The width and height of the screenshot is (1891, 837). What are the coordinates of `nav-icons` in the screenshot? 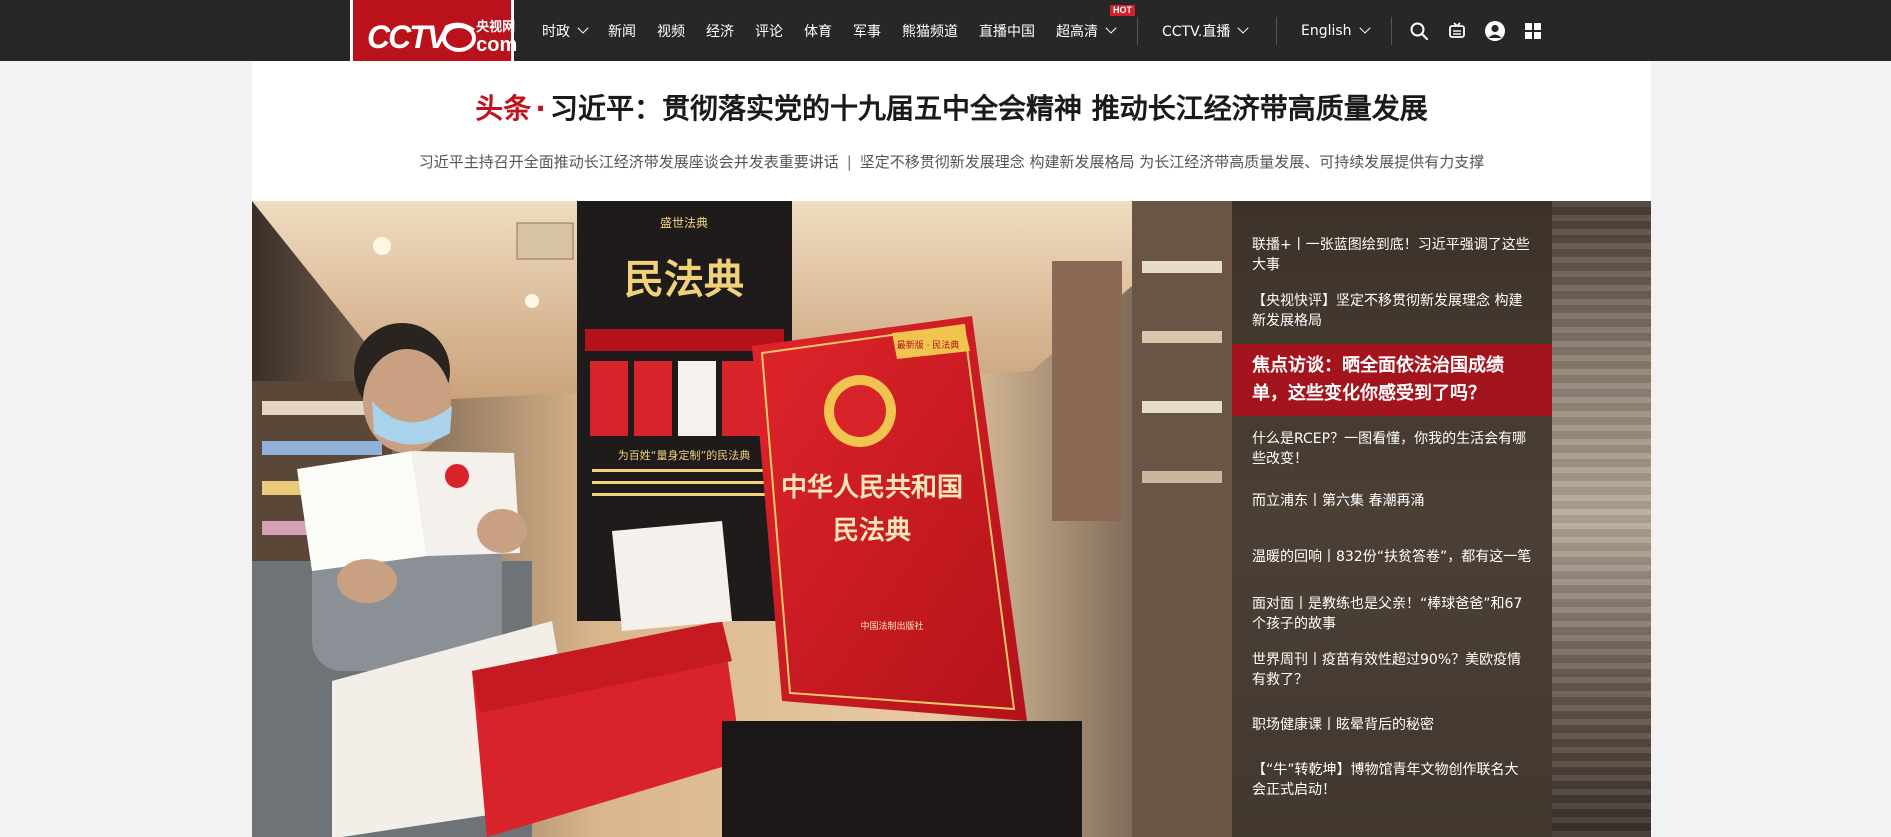 It's located at (1476, 30).